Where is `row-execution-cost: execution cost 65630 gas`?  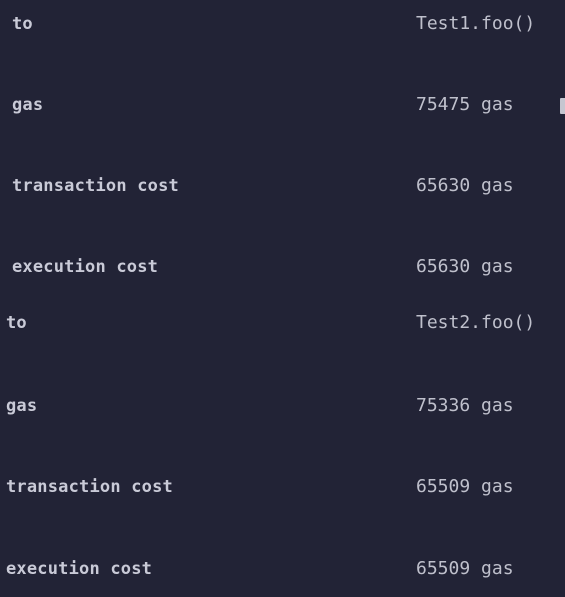
row-execution-cost: execution cost 65630 gas is located at coordinates (282, 267).